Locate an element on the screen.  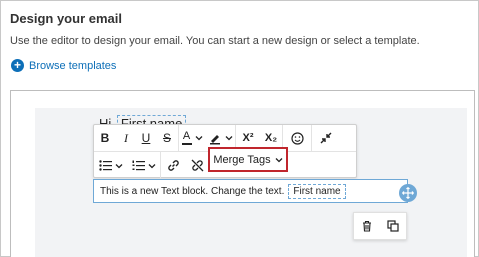
underline-button: U is located at coordinates (146, 138).